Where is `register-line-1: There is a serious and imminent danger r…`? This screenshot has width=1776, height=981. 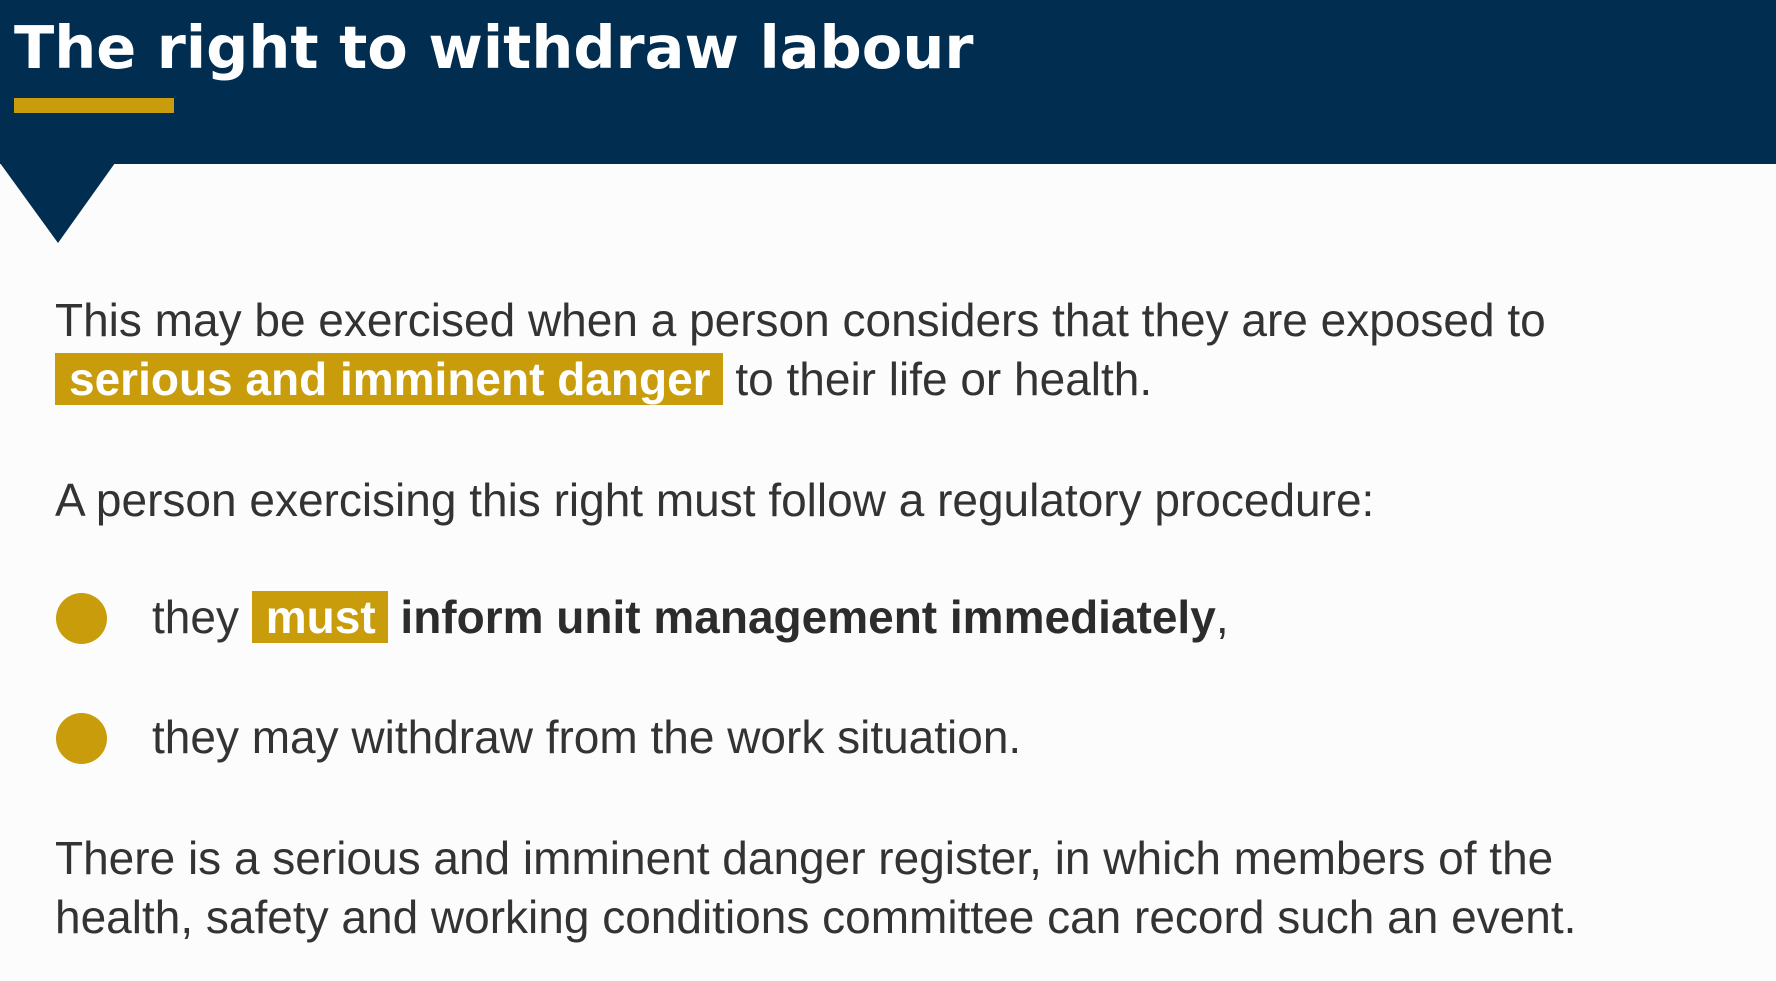 register-line-1: There is a serious and imminent danger r… is located at coordinates (804, 858).